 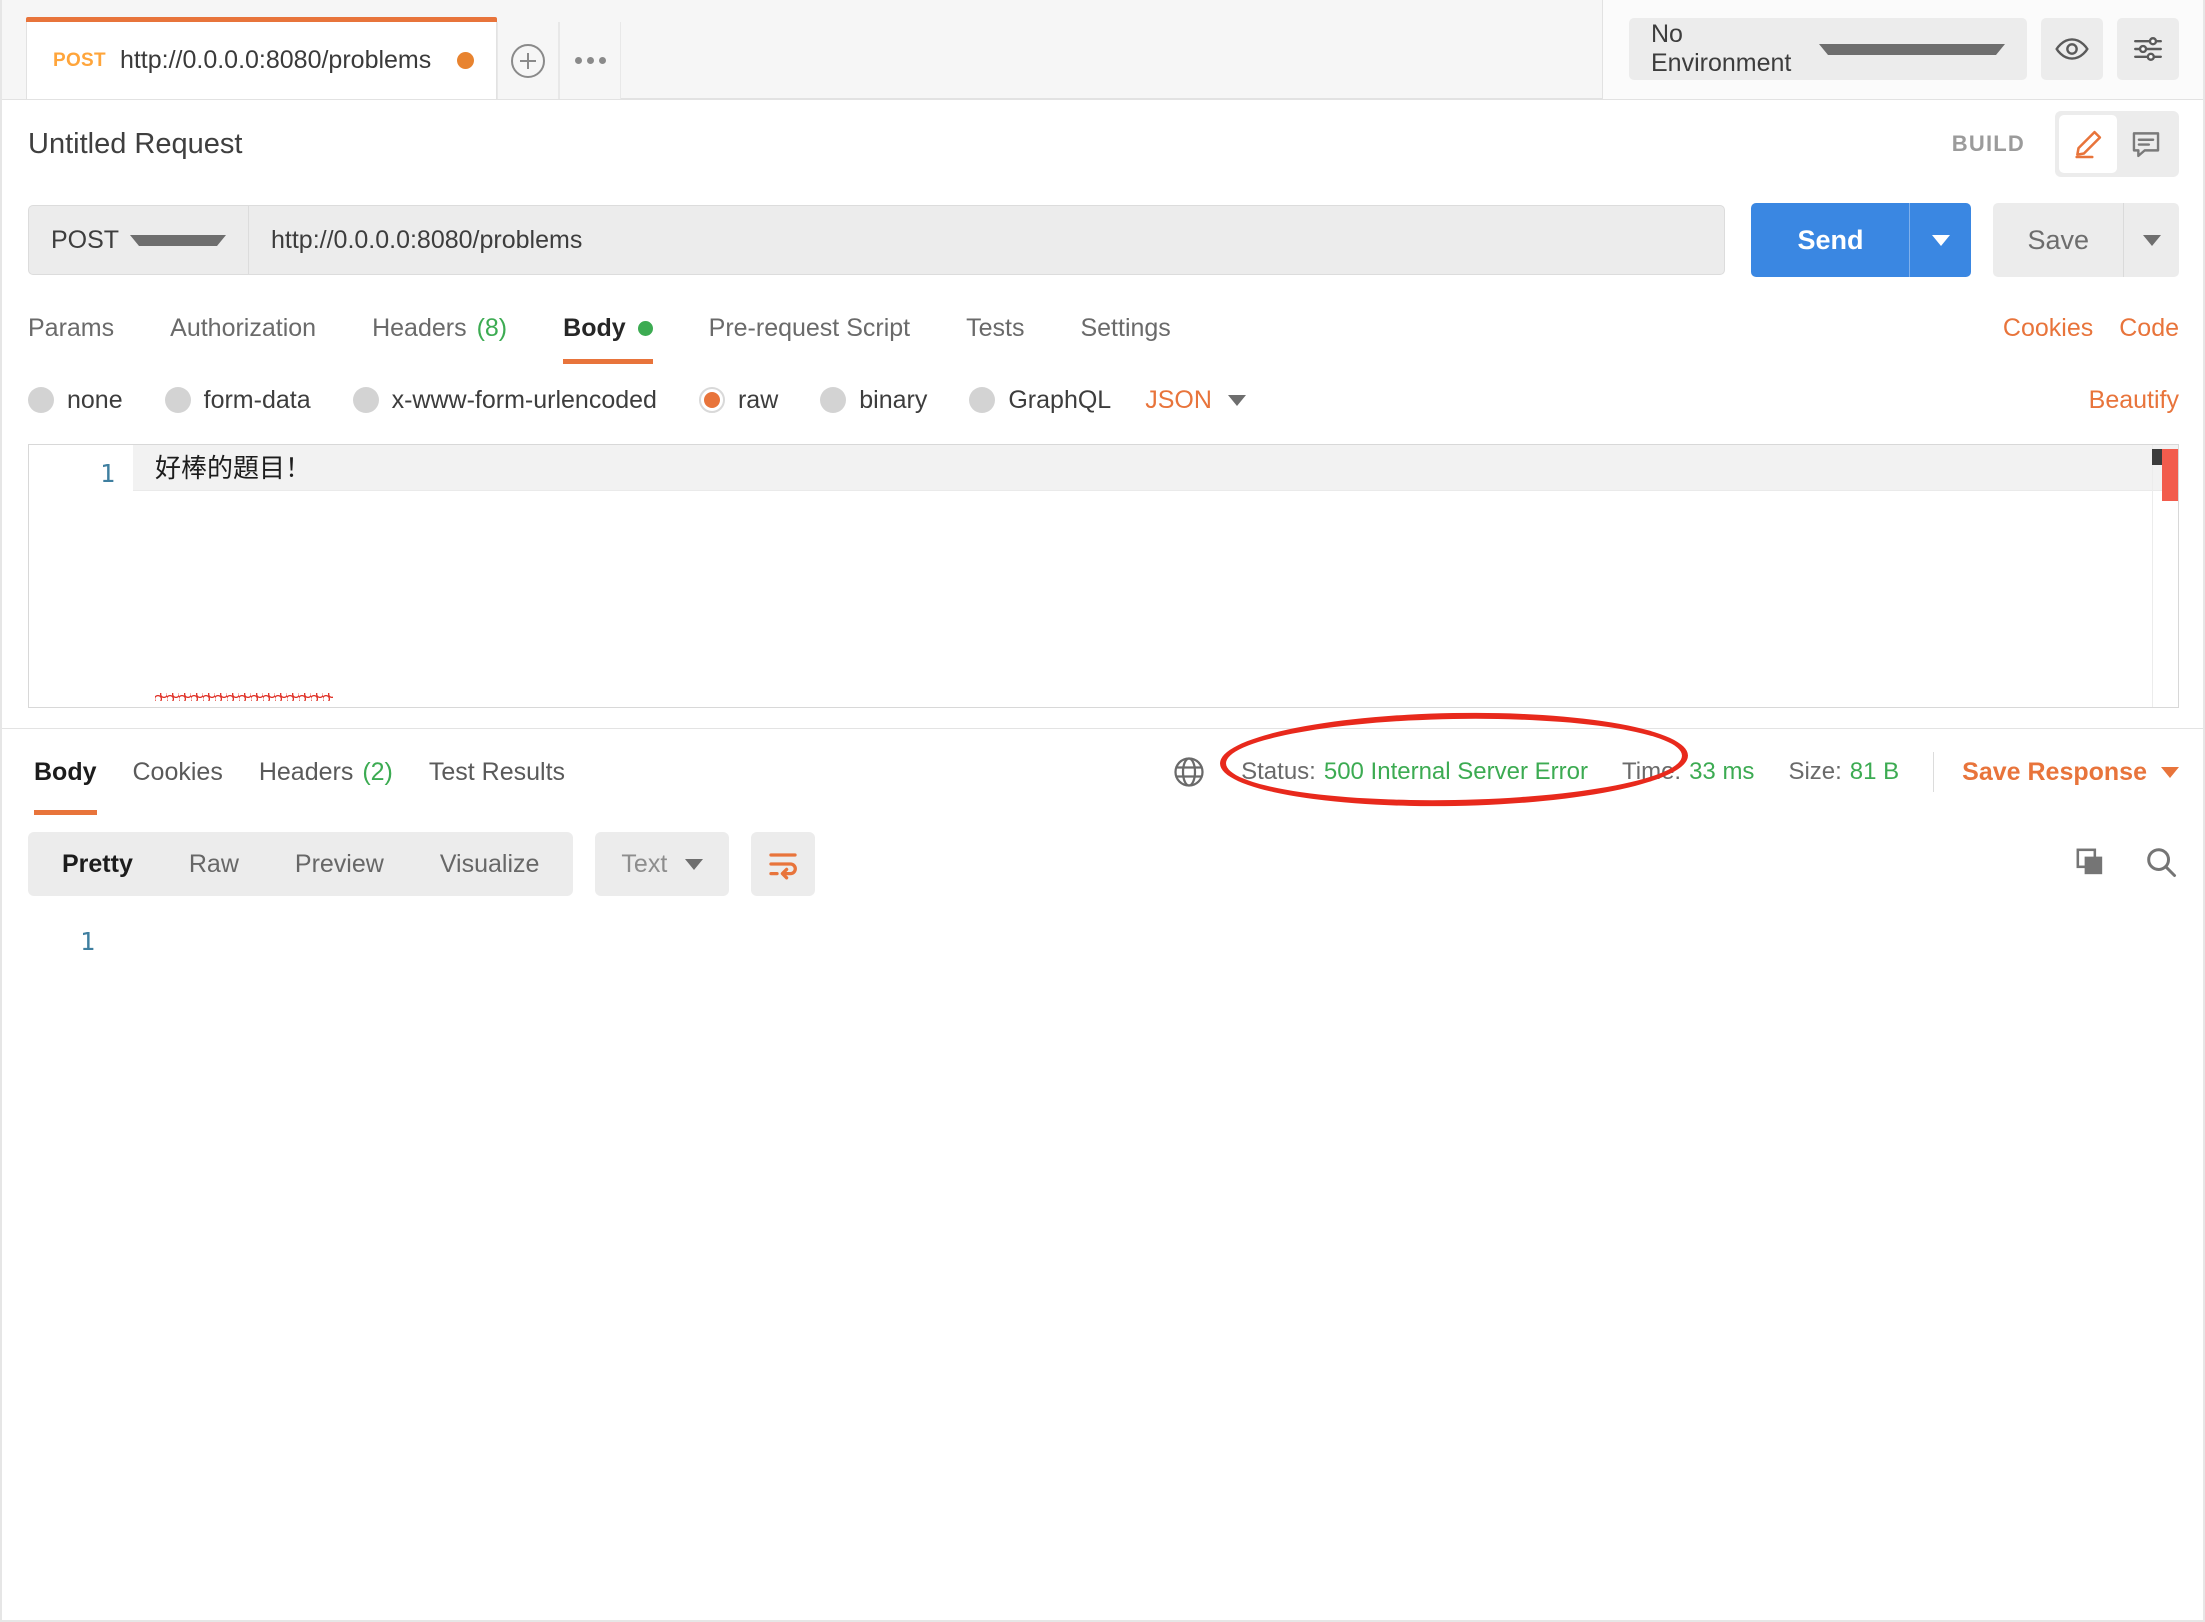 I want to click on response-tab-body: Body, so click(x=65, y=772).